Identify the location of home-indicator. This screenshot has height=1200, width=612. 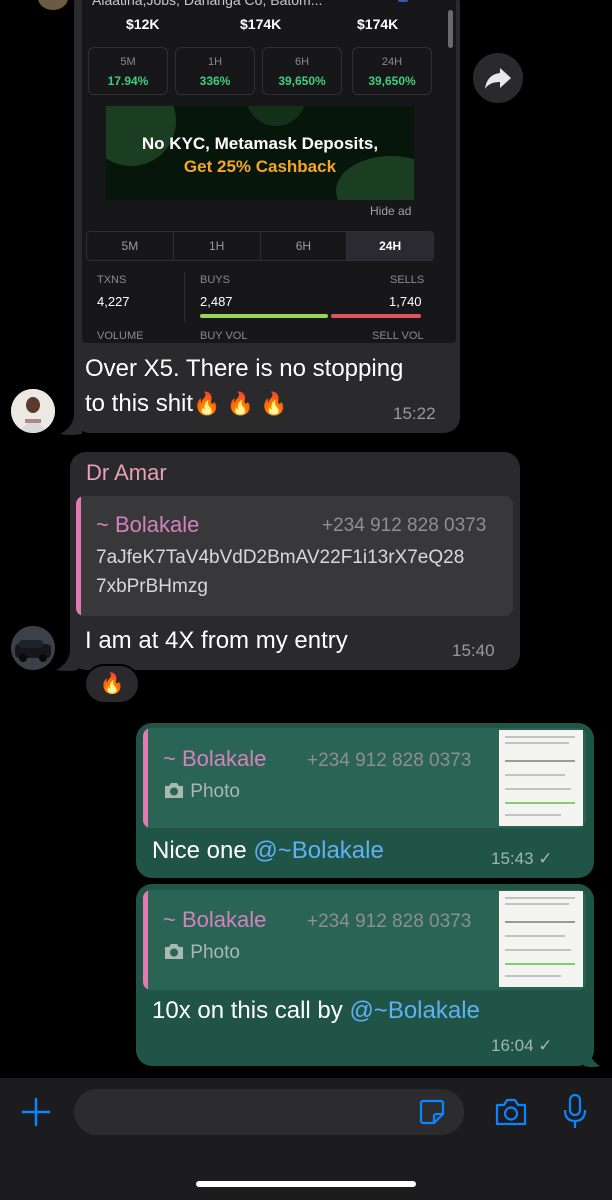
(306, 1184).